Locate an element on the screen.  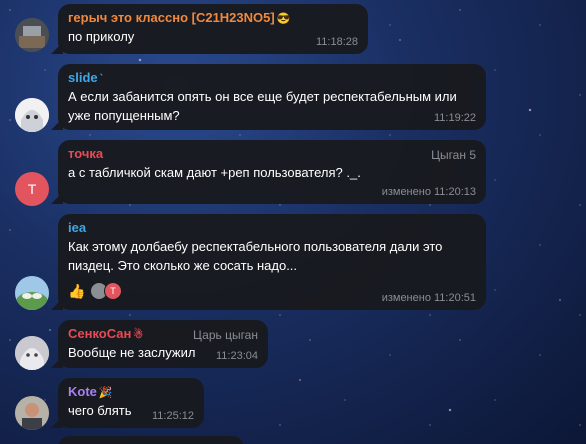
author-name: iea is located at coordinates (272, 227).